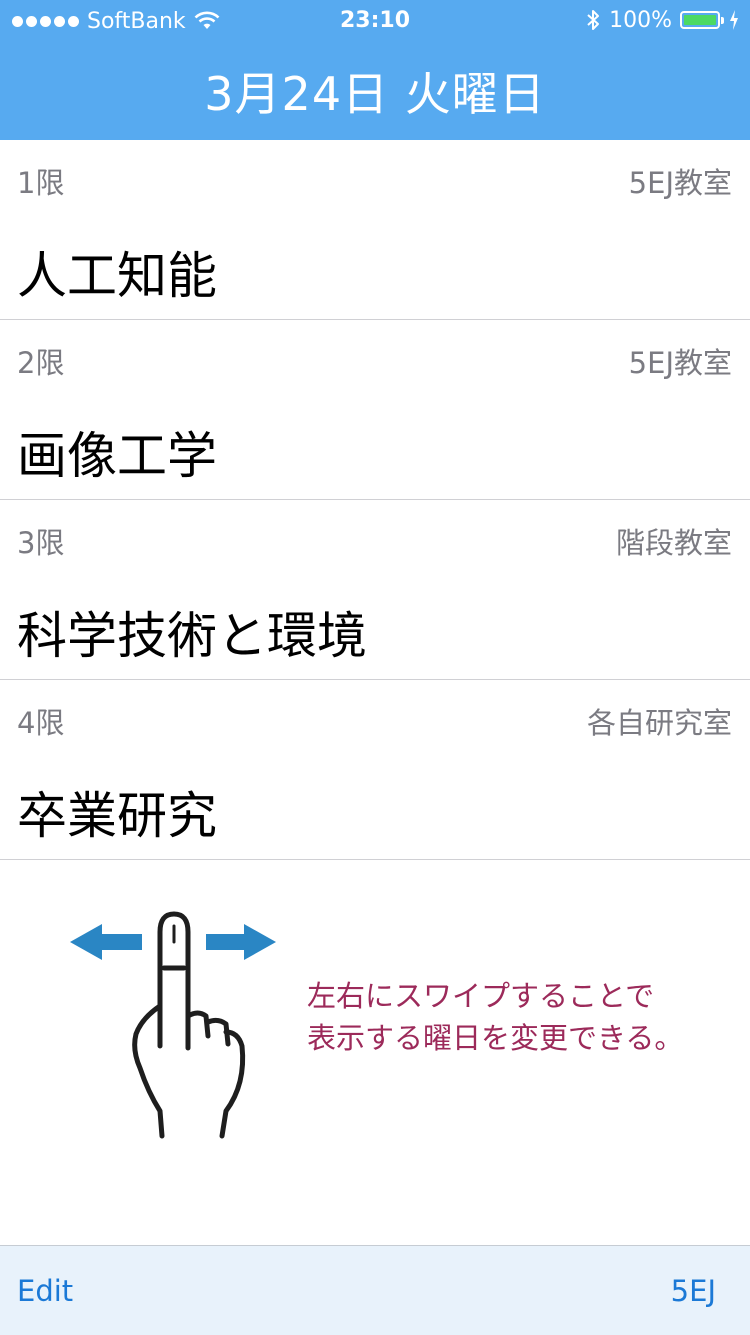 This screenshot has width=750, height=1335. I want to click on battery-level, so click(700, 20).